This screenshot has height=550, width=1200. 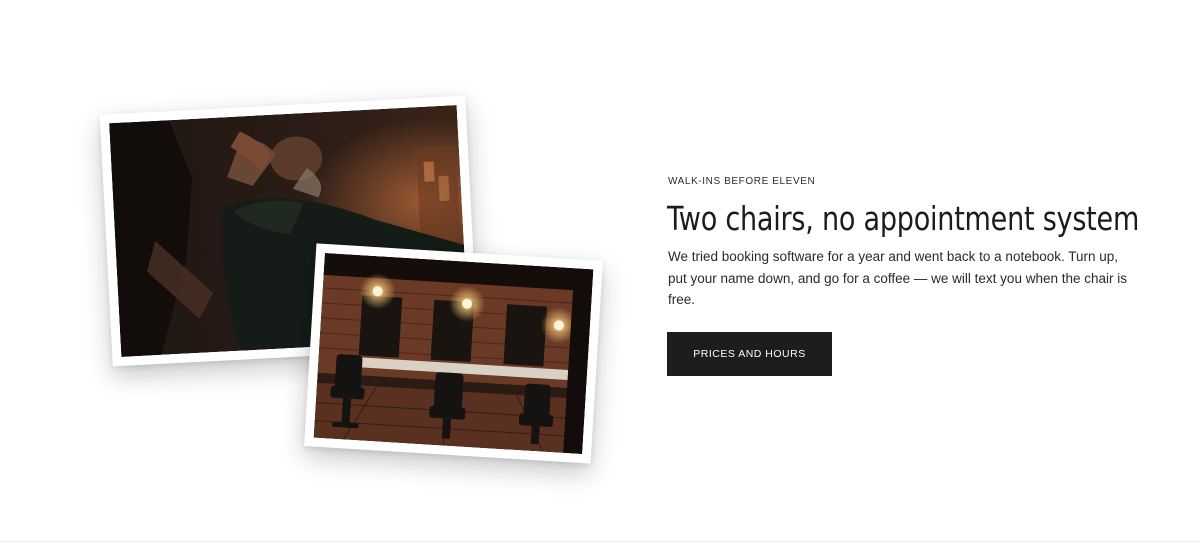 What do you see at coordinates (903, 218) in the screenshot?
I see `section-headline: Two chairs, no appointment system` at bounding box center [903, 218].